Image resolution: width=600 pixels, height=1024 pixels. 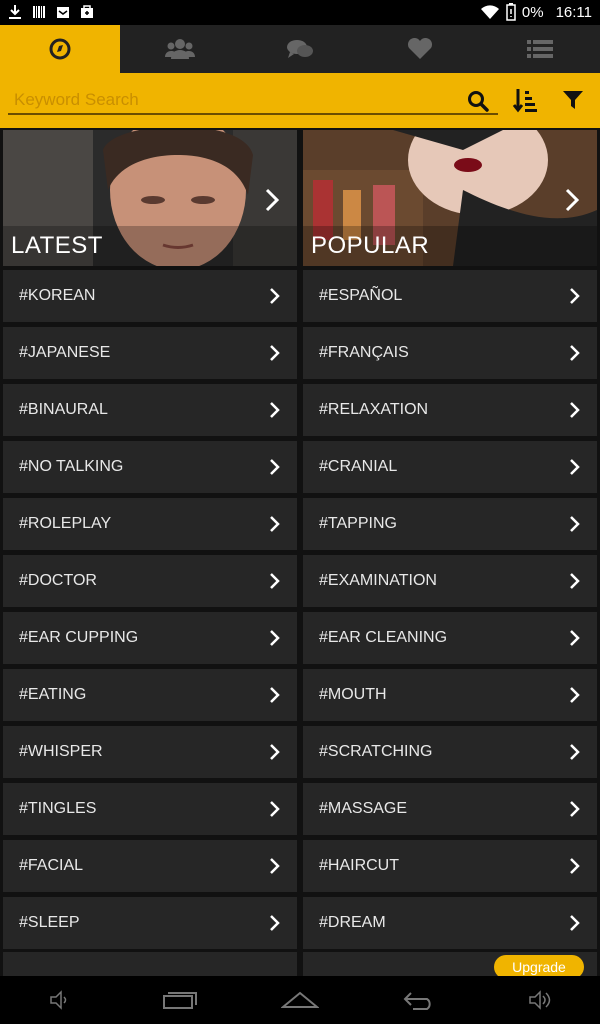 What do you see at coordinates (63, 12) in the screenshot?
I see `inbox-icon` at bounding box center [63, 12].